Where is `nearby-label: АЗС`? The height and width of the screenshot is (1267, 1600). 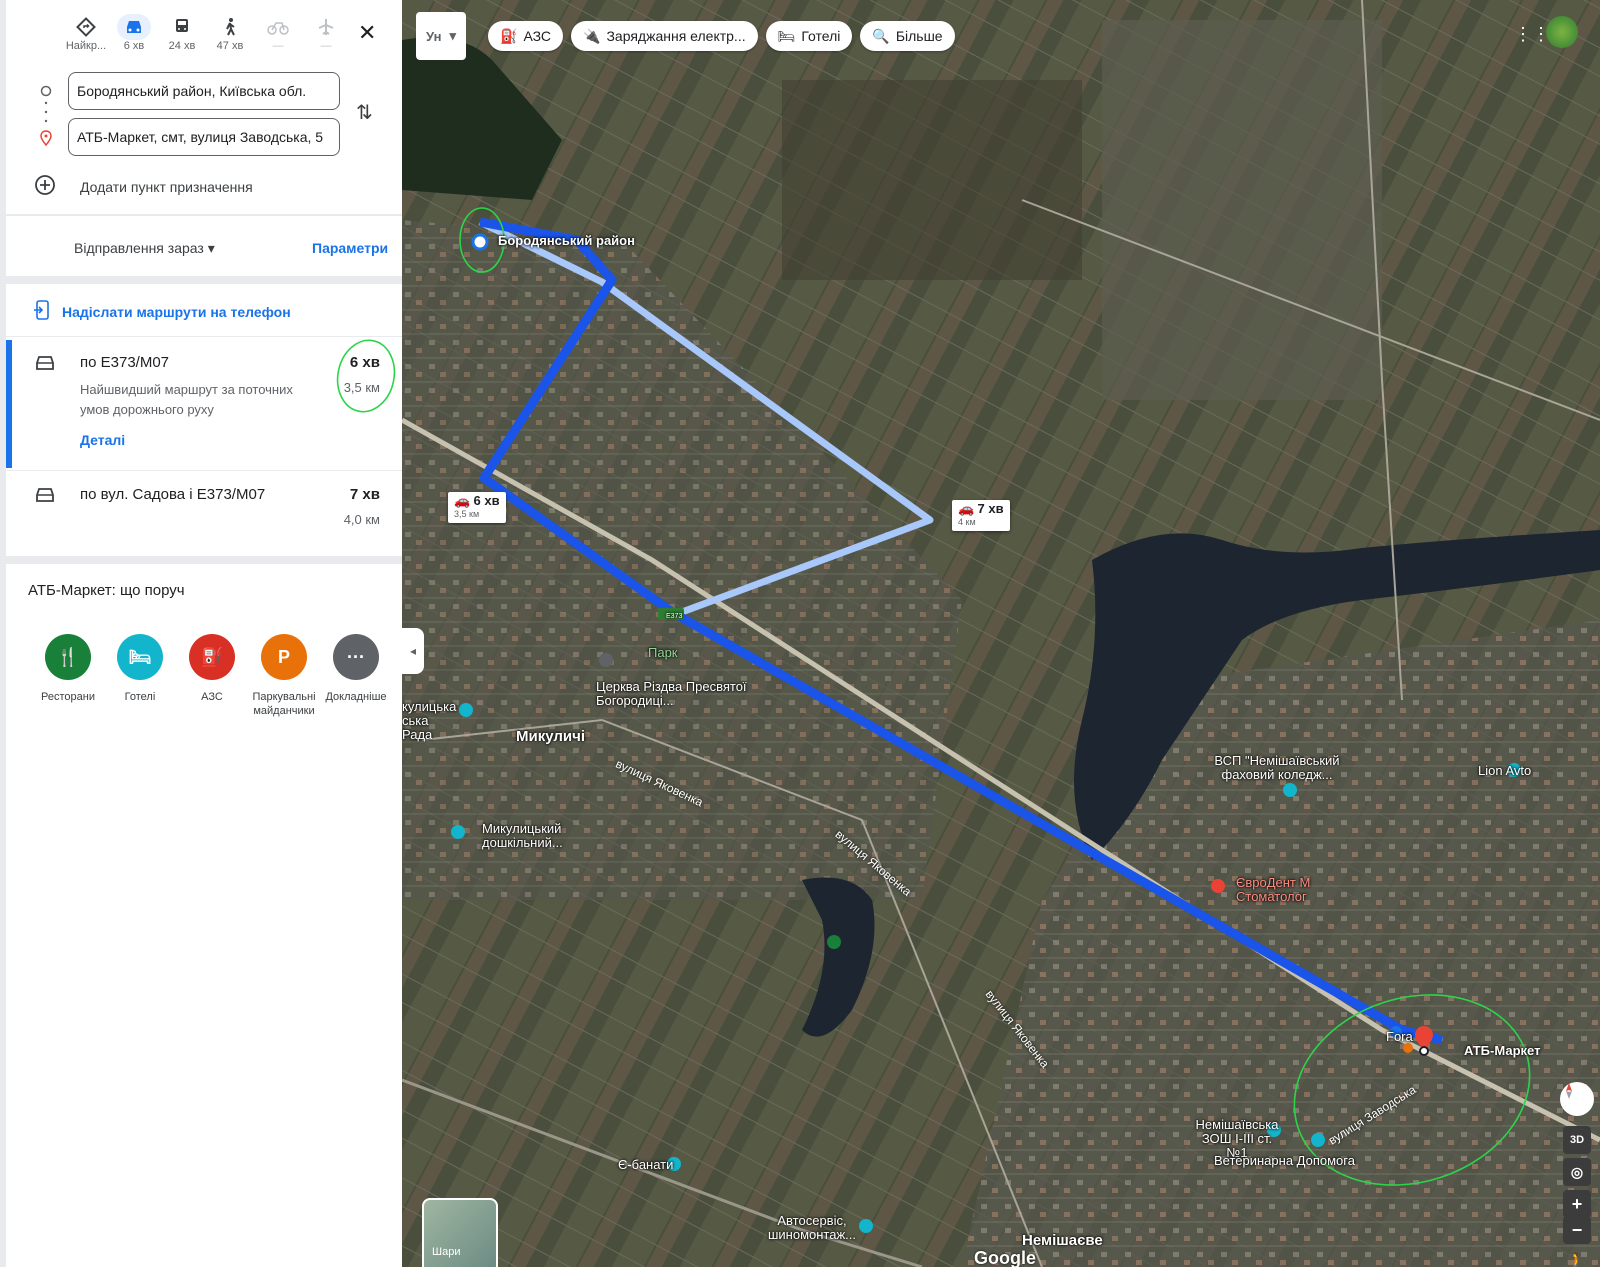
nearby-label: АЗС is located at coordinates (212, 697).